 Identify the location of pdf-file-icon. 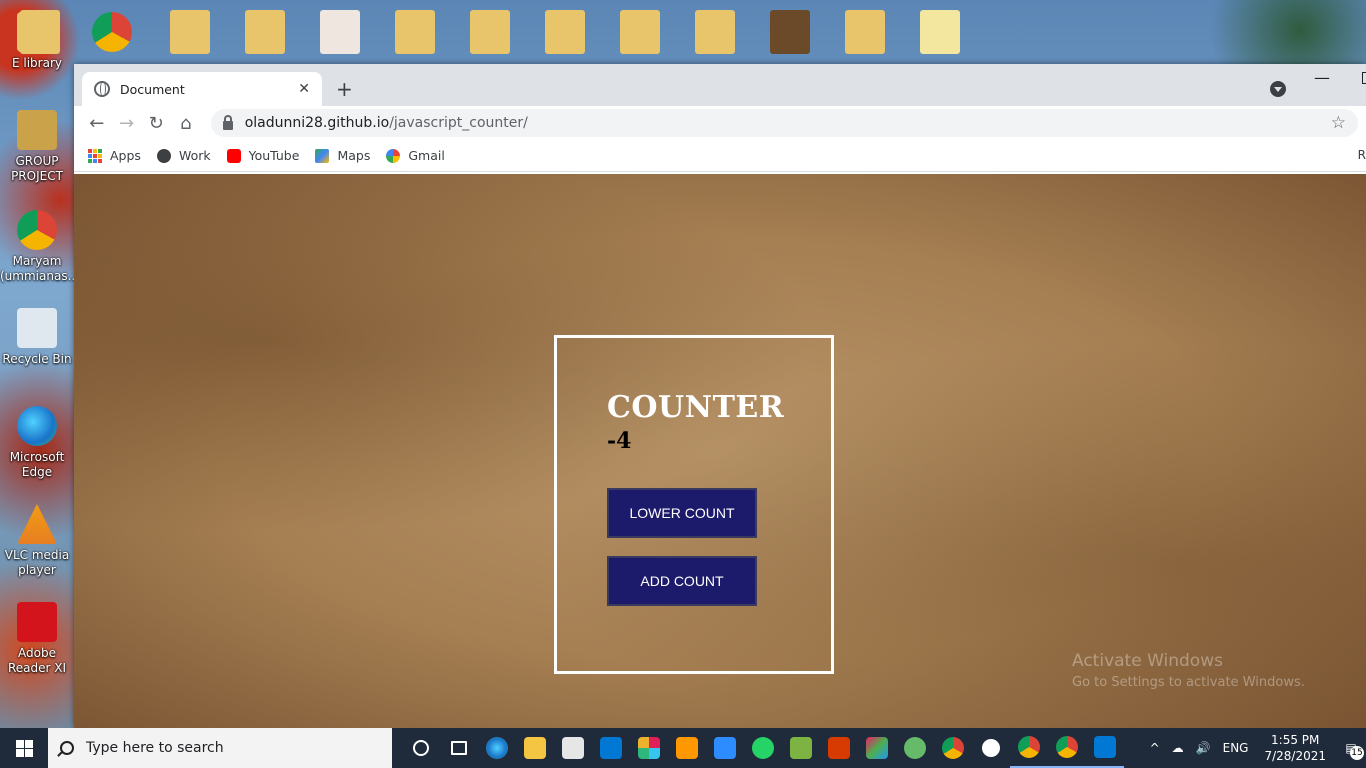
(340, 32).